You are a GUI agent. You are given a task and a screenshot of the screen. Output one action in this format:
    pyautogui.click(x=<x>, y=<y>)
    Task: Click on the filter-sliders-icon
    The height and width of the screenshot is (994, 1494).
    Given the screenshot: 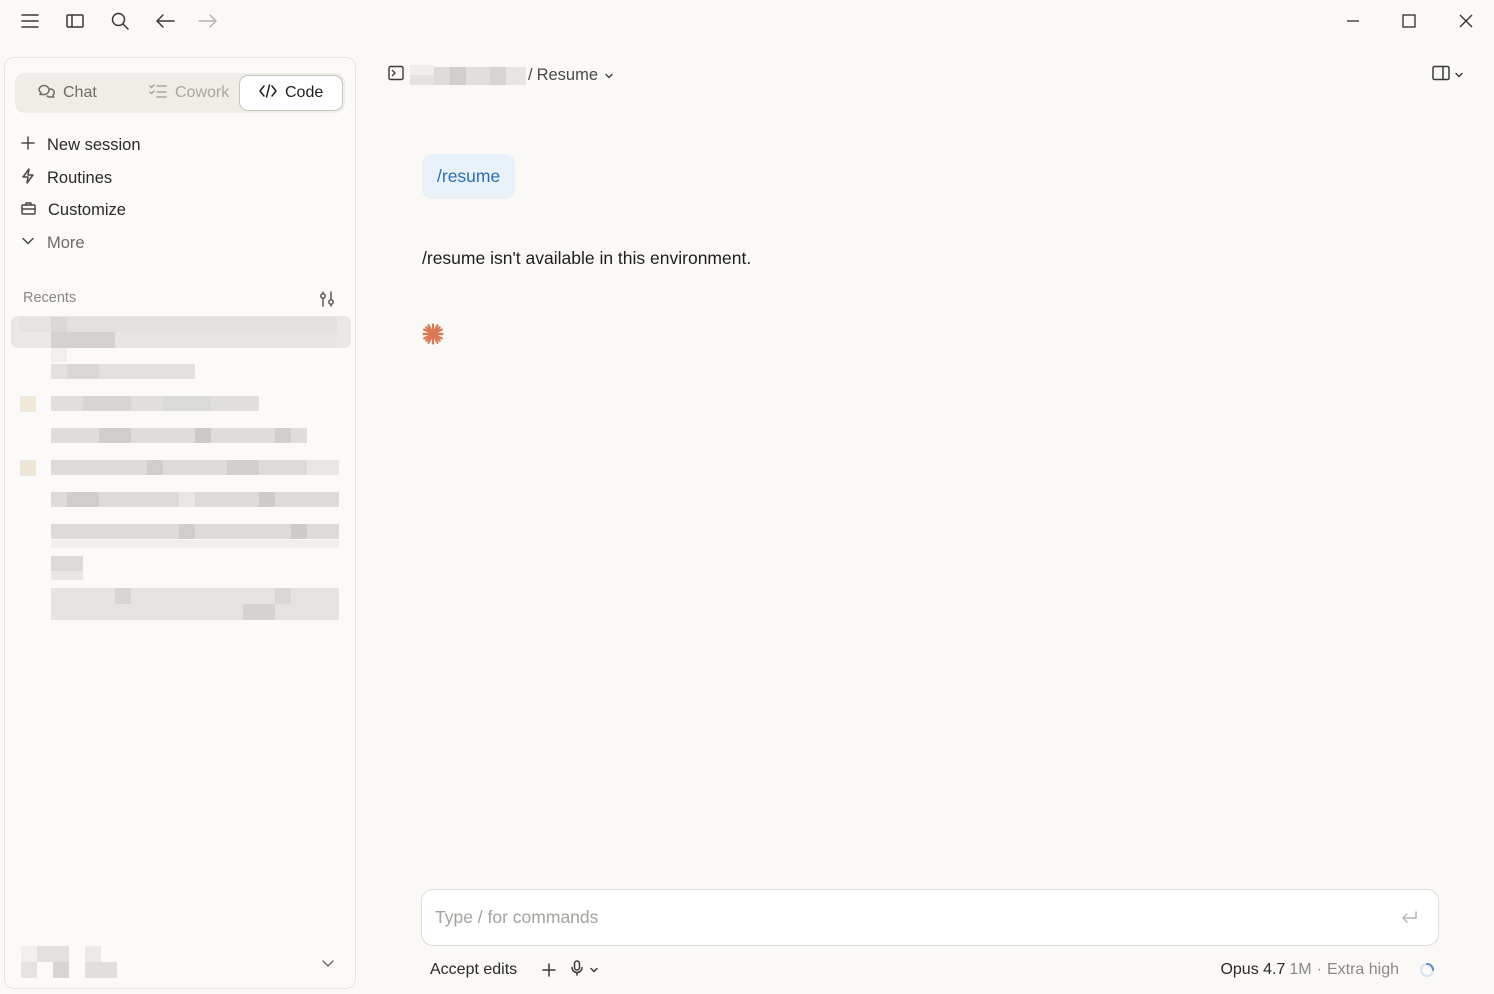 What is the action you would take?
    pyautogui.click(x=327, y=299)
    